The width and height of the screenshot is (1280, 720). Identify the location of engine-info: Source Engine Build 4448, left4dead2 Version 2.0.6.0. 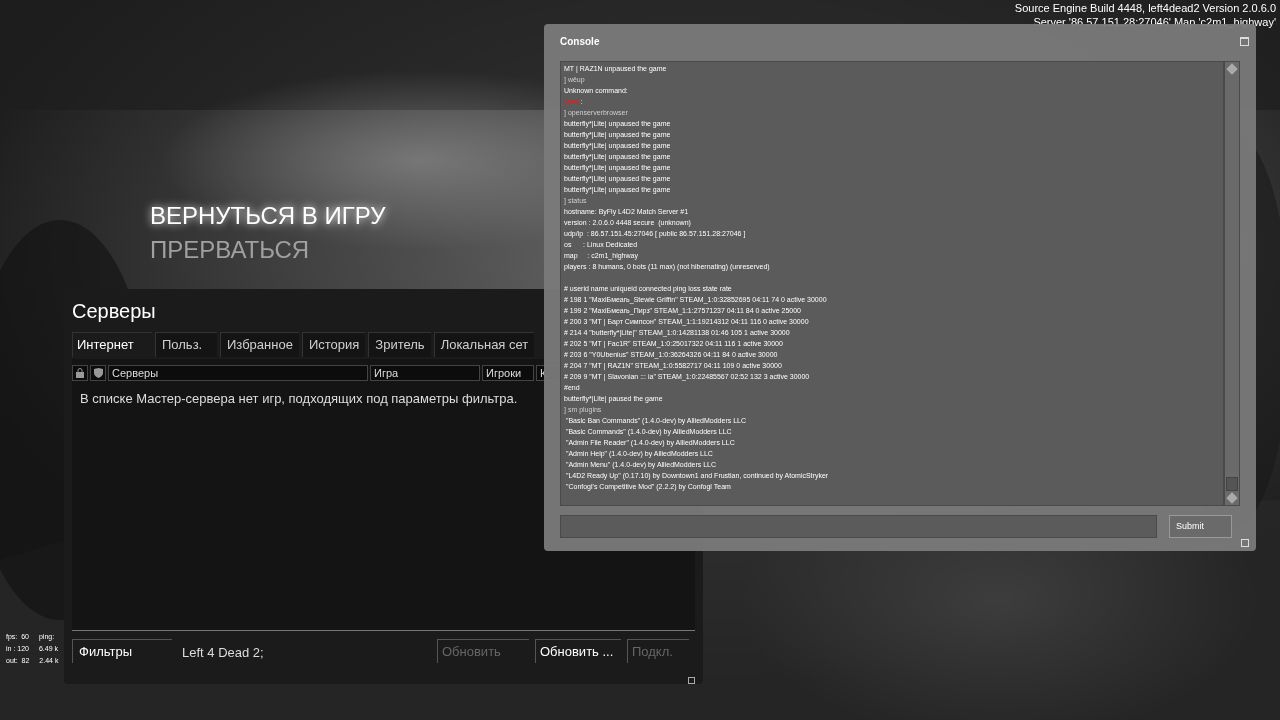
(1145, 8).